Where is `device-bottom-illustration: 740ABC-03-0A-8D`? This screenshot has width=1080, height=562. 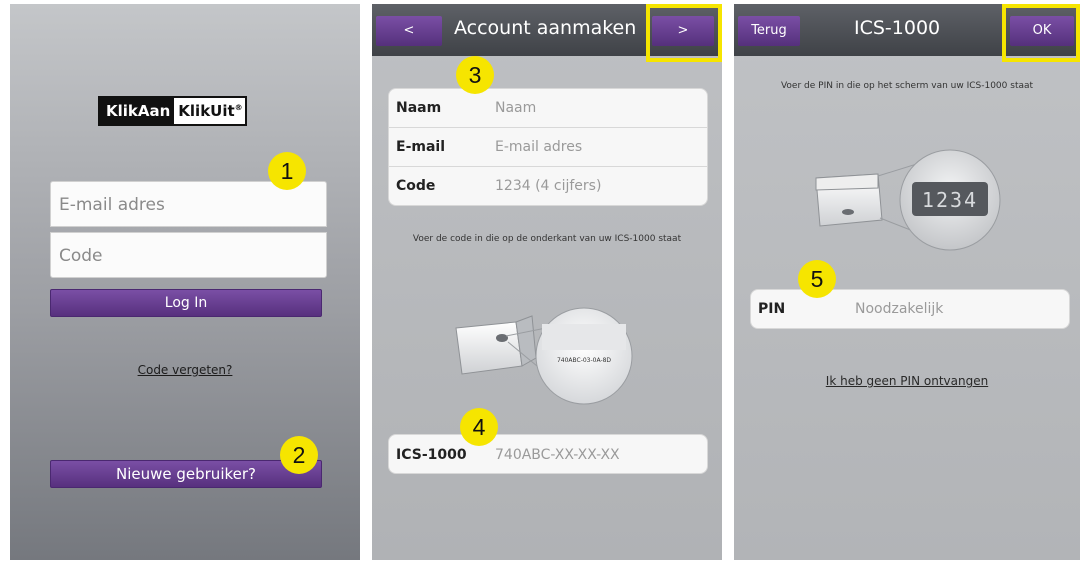 device-bottom-illustration: 740ABC-03-0A-8D is located at coordinates (544, 356).